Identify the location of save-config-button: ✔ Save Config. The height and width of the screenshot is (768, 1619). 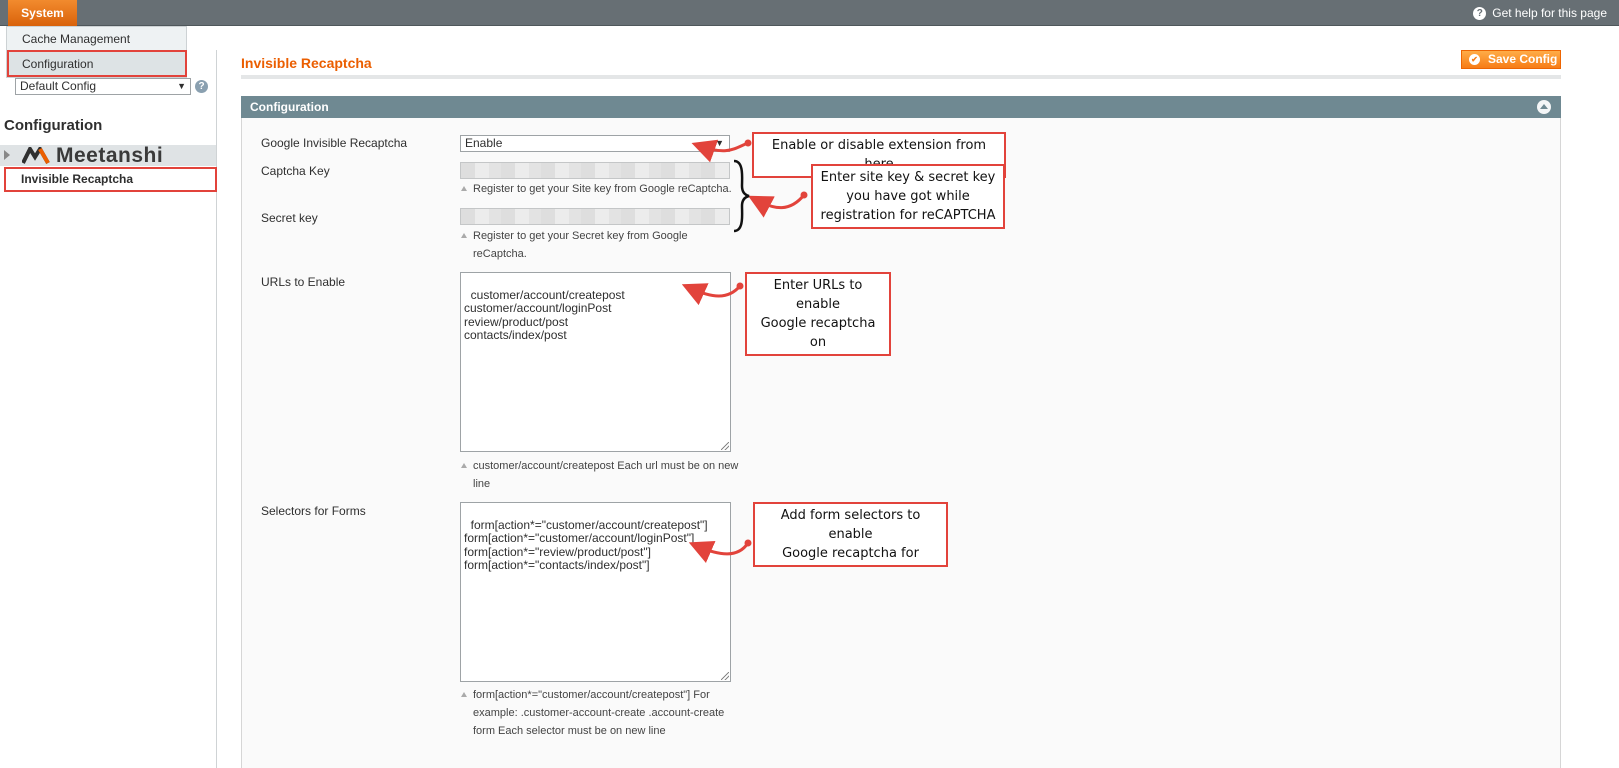
(1511, 59).